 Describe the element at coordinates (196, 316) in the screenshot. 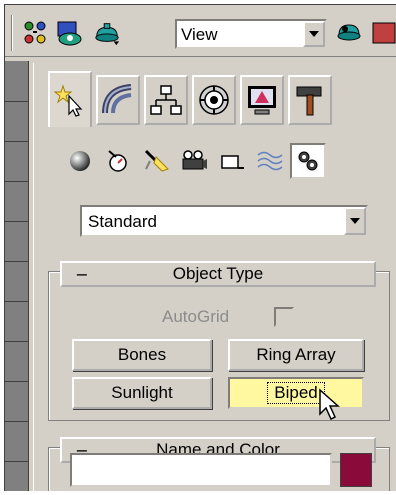

I see `autogrid-label: AutoGrid` at that location.